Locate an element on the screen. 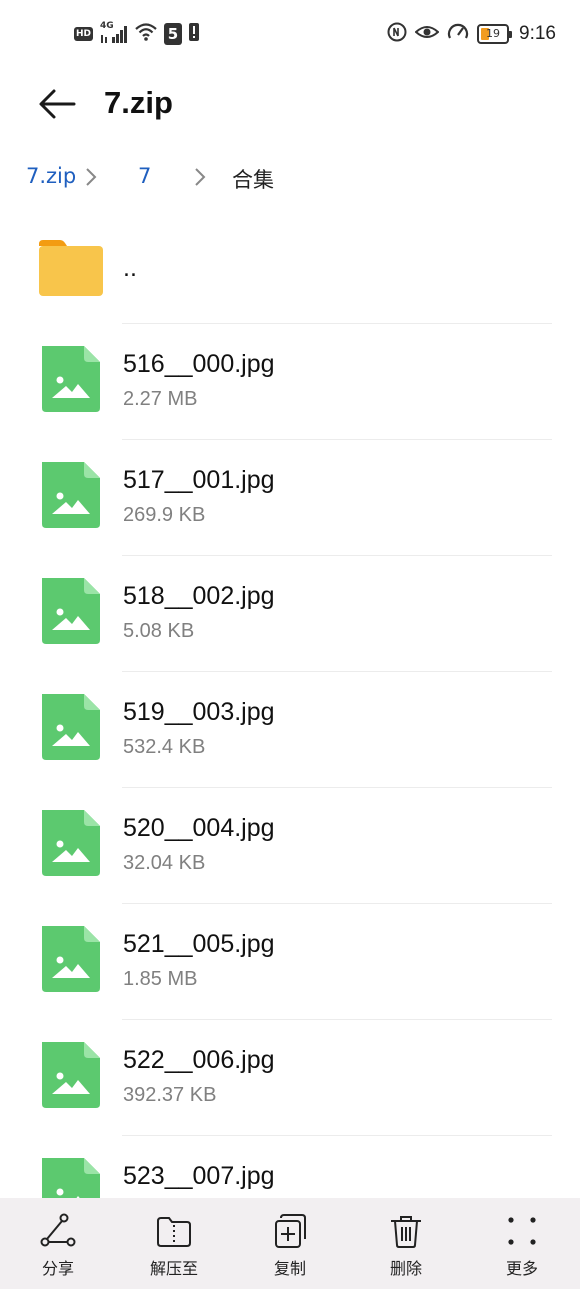 This screenshot has width=580, height=1289. share-button: 分享 is located at coordinates (58, 1243).